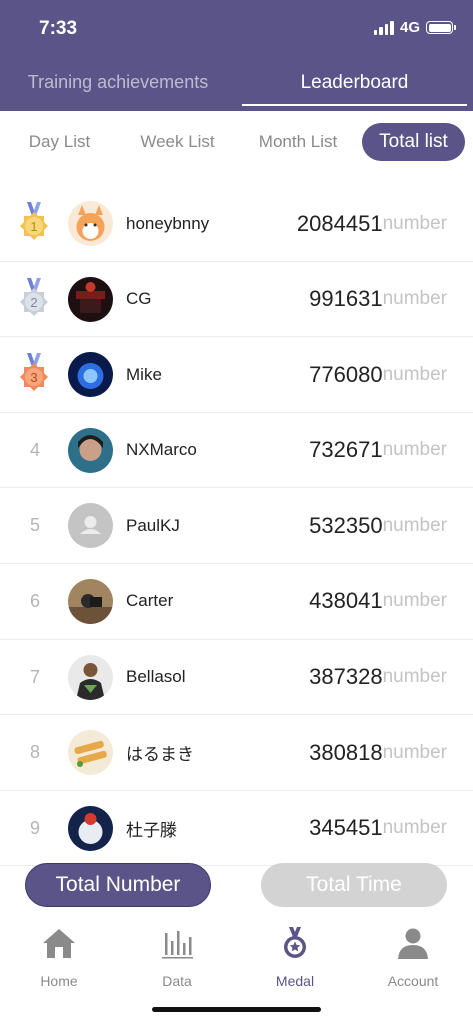  I want to click on score: 345451 number, so click(378, 828).